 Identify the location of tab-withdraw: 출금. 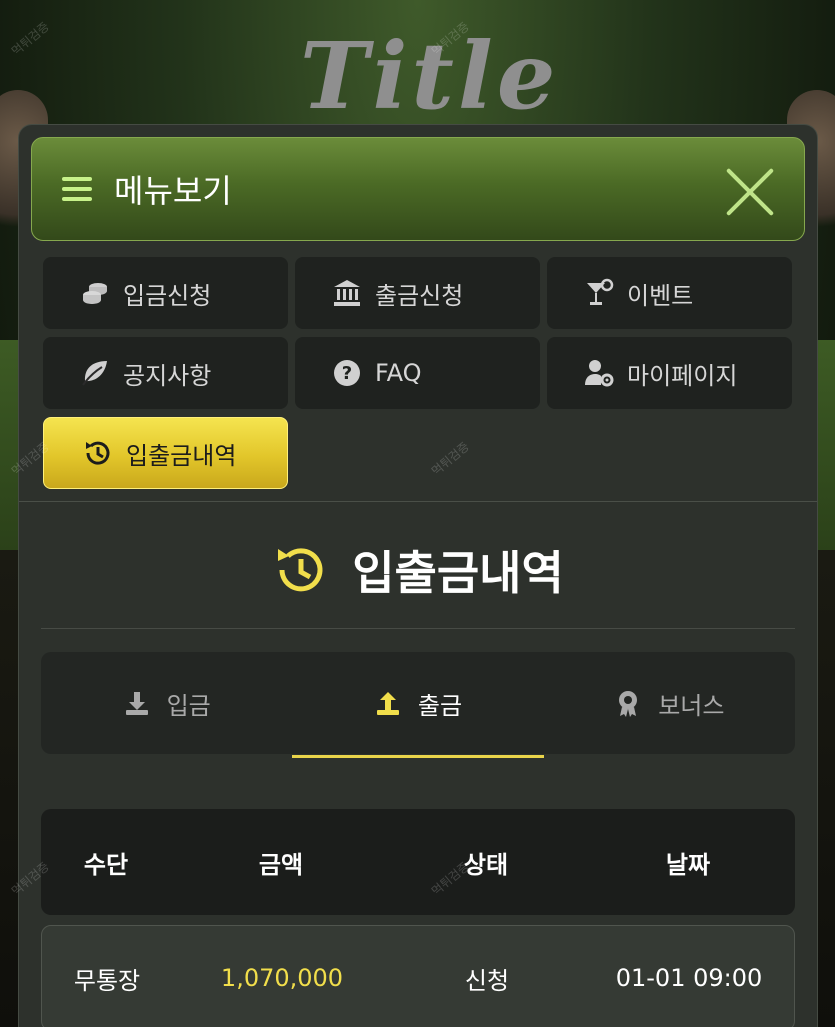
(418, 705).